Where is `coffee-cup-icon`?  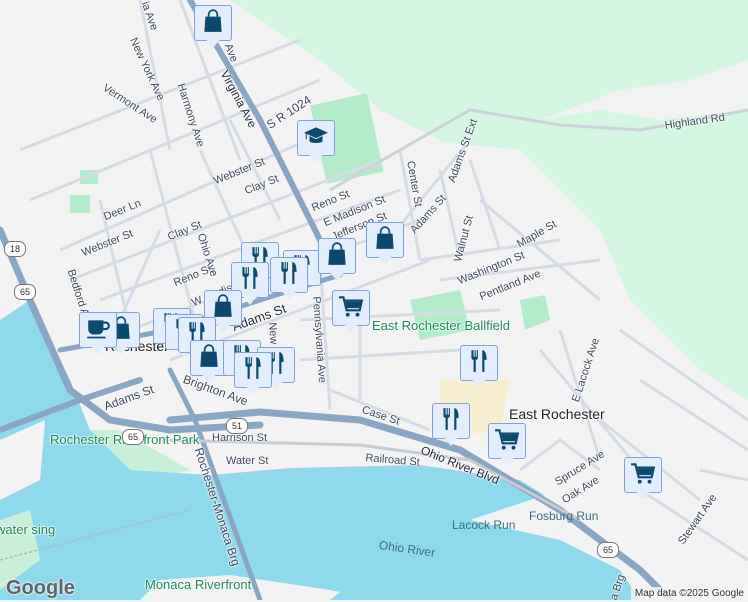
coffee-cup-icon is located at coordinates (98, 330).